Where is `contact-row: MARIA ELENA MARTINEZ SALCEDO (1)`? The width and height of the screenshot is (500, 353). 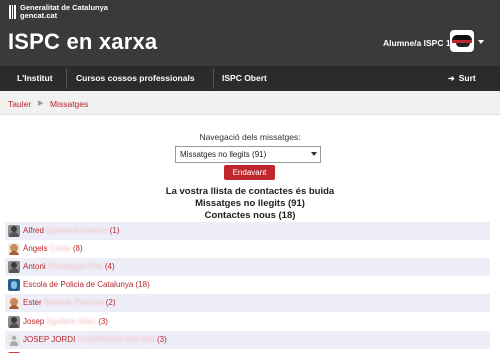 contact-row: MARIA ELENA MARTINEZ SALCEDO (1) is located at coordinates (247, 351).